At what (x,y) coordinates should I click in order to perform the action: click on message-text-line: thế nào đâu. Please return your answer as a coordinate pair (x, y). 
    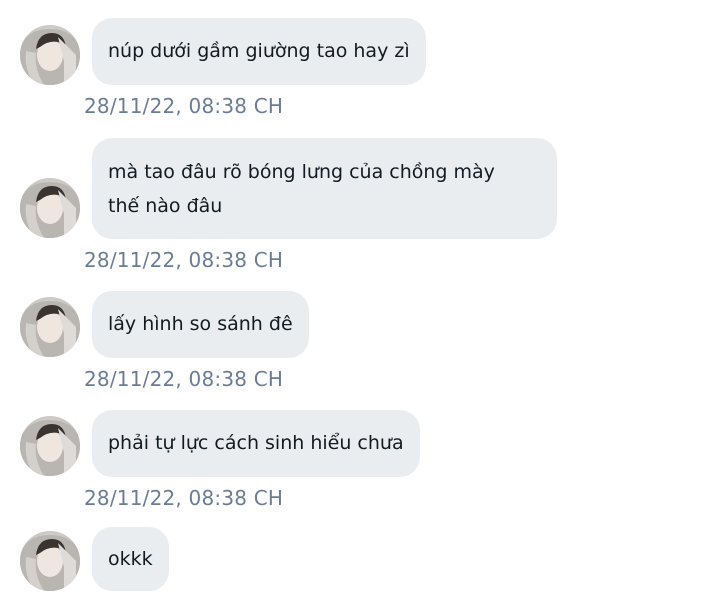
    Looking at the image, I should click on (165, 206).